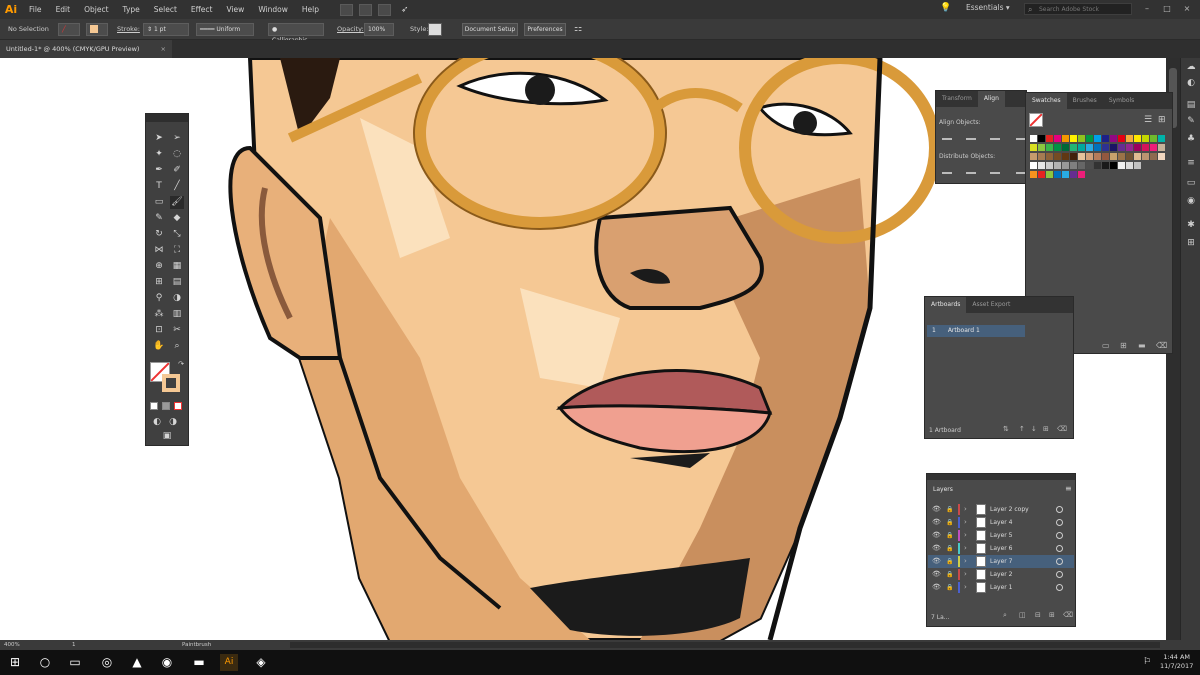 This screenshot has width=1200, height=675. Describe the element at coordinates (1068, 488) in the screenshot. I see `panel-menu-icon: ≡` at that location.